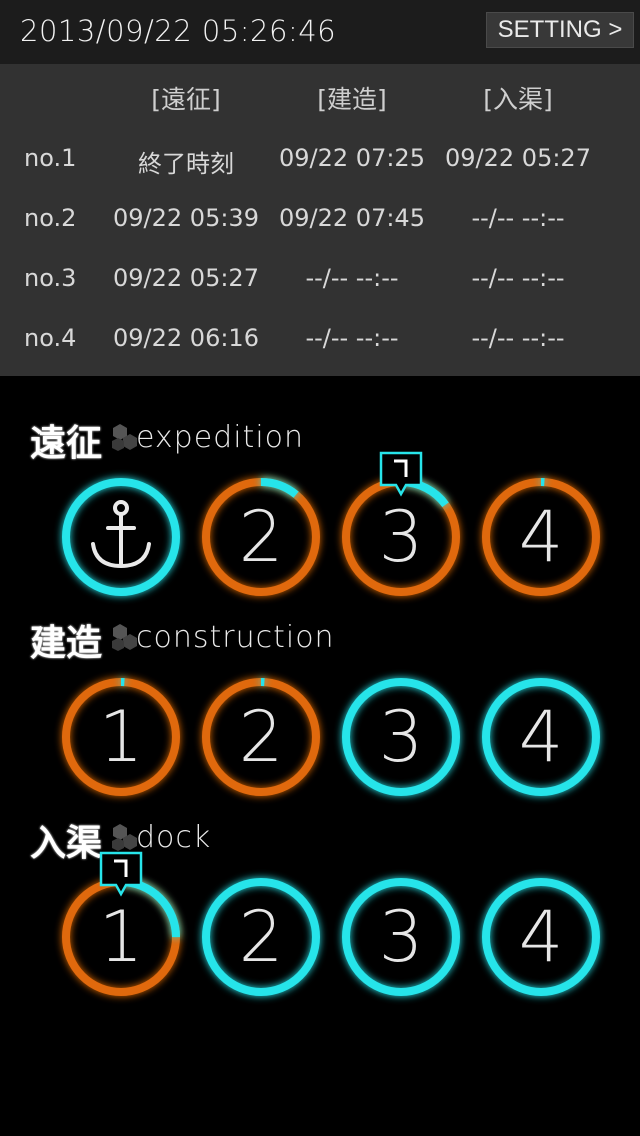  What do you see at coordinates (220, 437) in the screenshot?
I see `section-title-en: expedition` at bounding box center [220, 437].